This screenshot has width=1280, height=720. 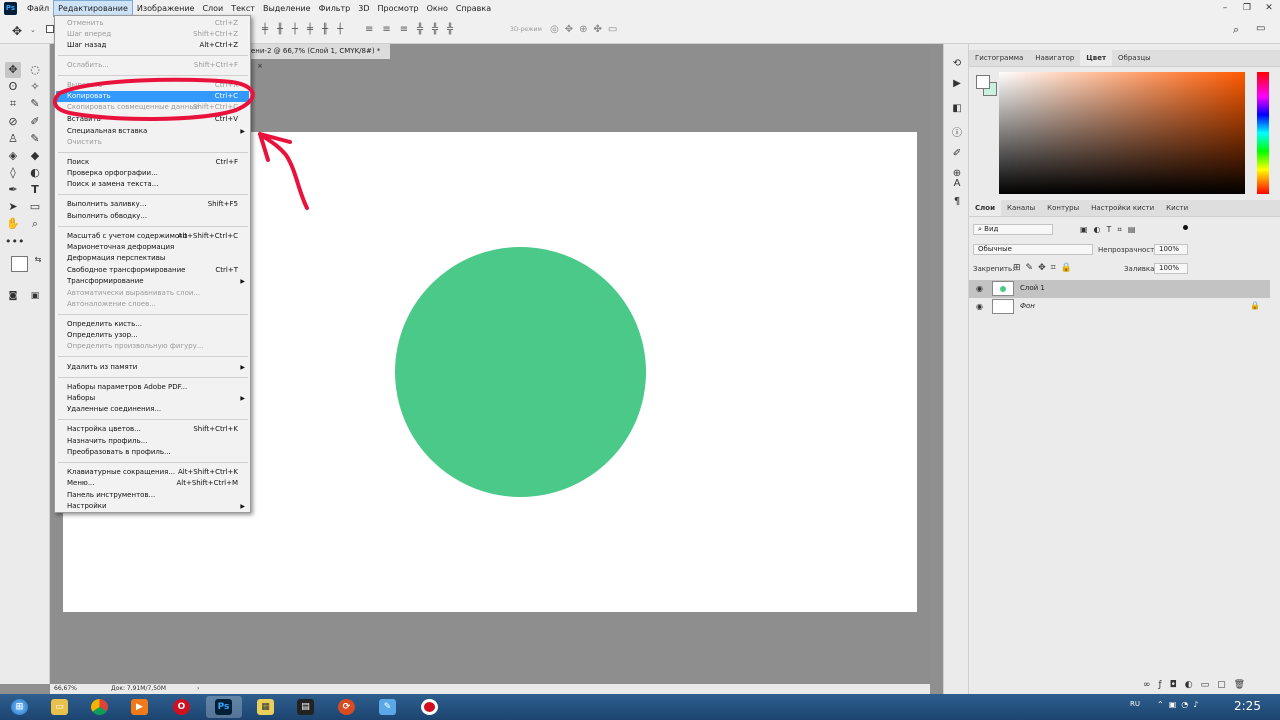 What do you see at coordinates (1247, 706) in the screenshot?
I see `clock-time: 2:25` at bounding box center [1247, 706].